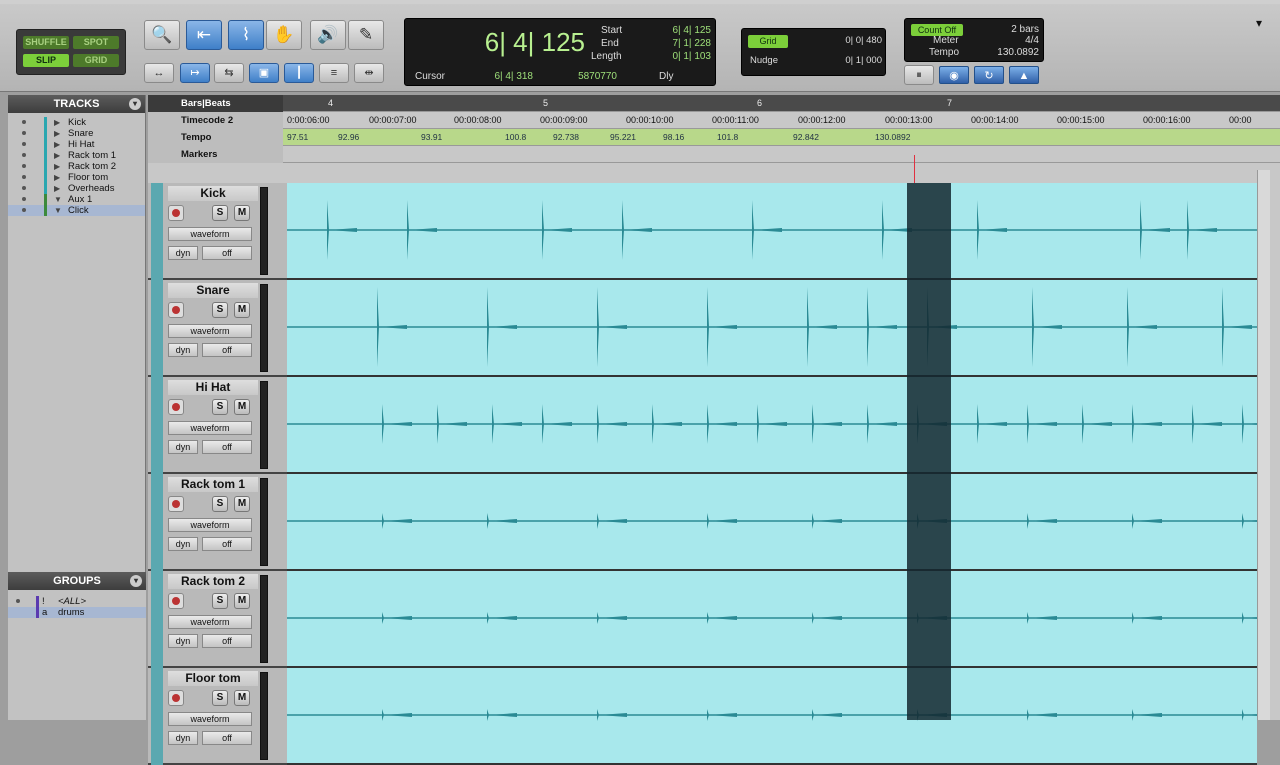  I want to click on midi-merge-icon: ⏸, so click(919, 75).